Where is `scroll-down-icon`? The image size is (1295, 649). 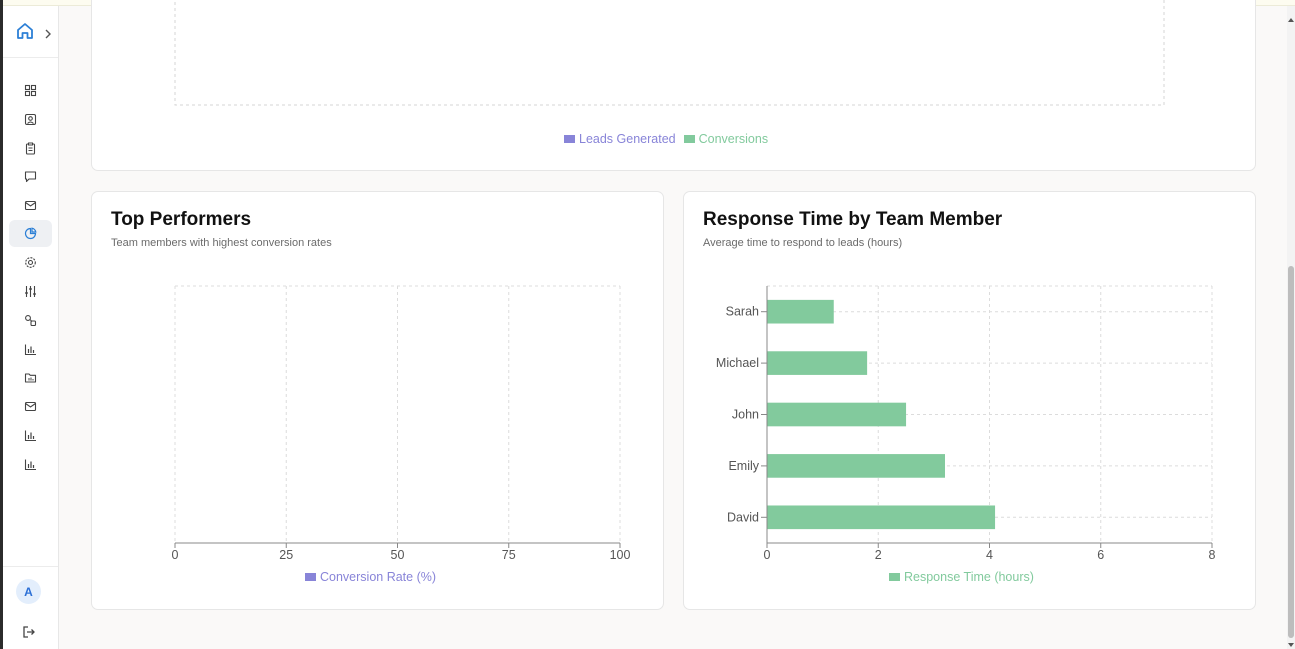
scroll-down-icon is located at coordinates (1291, 640).